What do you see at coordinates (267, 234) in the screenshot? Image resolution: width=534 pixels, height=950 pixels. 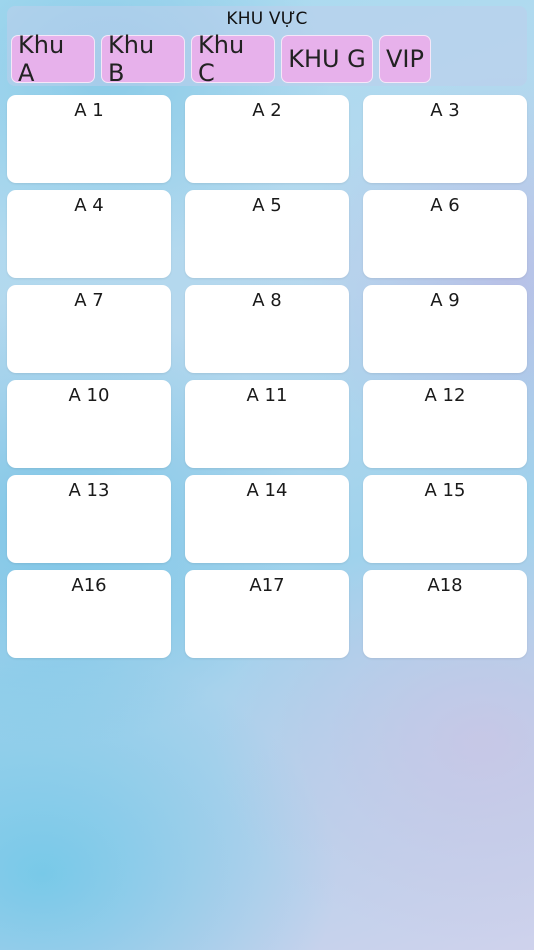 I see `table-card: A 5` at bounding box center [267, 234].